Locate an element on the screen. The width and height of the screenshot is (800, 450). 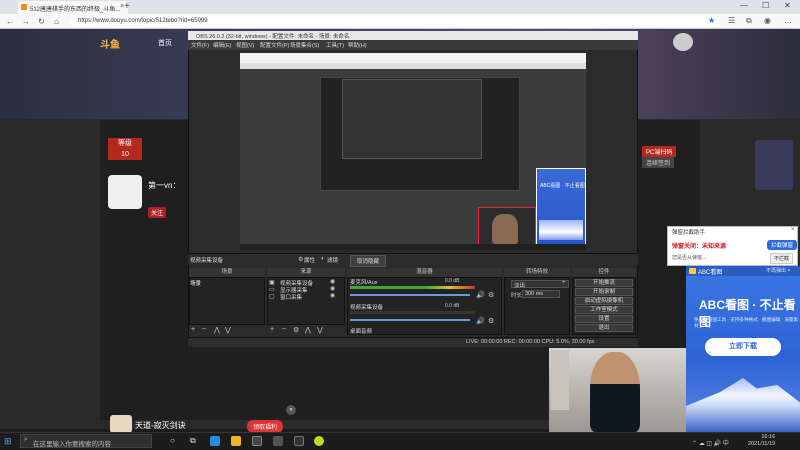
window-icon: ▢ is located at coordinates (272, 297).